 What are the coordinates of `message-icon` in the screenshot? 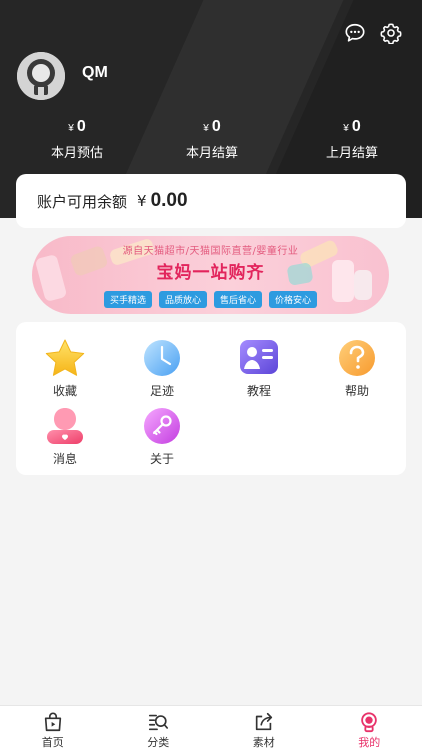 It's located at (65, 426).